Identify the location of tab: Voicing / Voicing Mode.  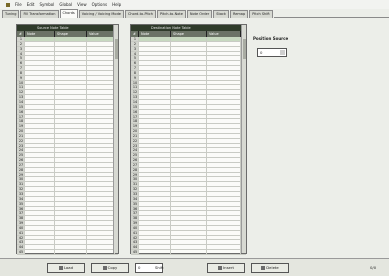
(101, 14).